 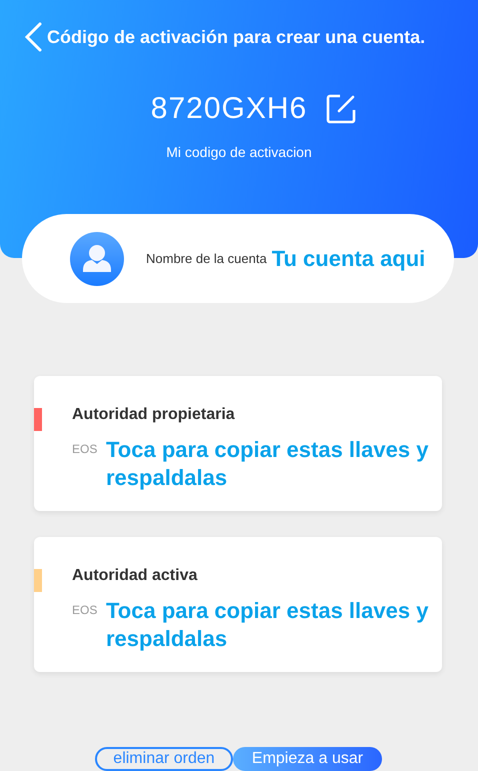 What do you see at coordinates (341, 109) in the screenshot?
I see `edit-icon` at bounding box center [341, 109].